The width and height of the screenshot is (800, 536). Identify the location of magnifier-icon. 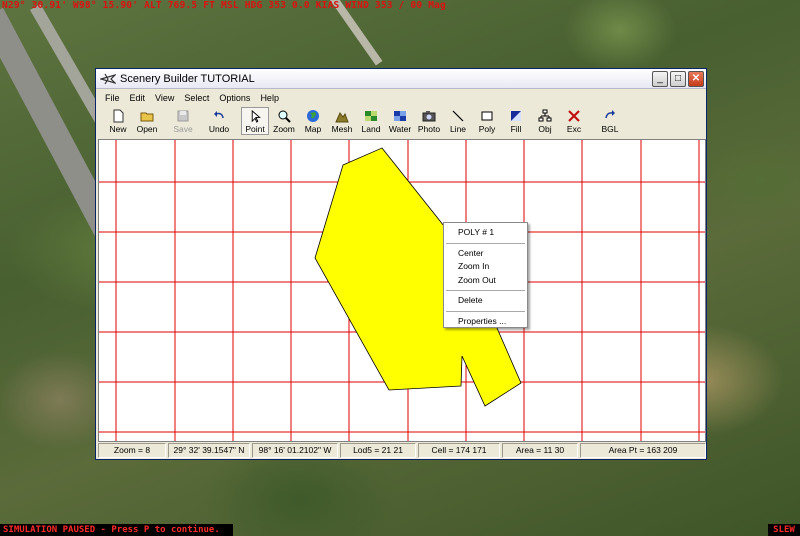
(284, 116).